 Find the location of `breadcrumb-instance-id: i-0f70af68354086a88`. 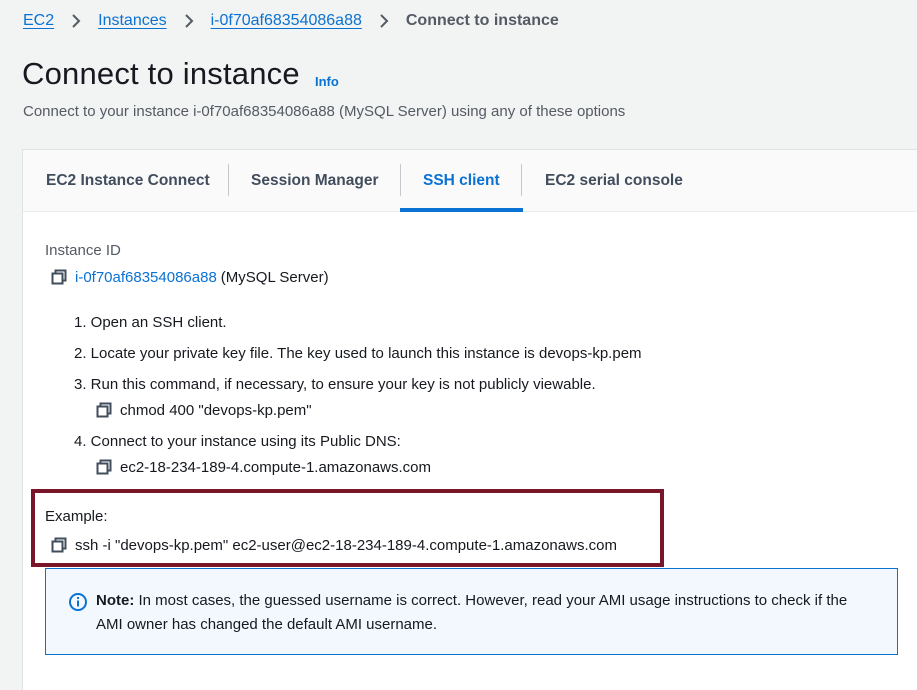

breadcrumb-instance-id: i-0f70af68354086a88 is located at coordinates (286, 21).